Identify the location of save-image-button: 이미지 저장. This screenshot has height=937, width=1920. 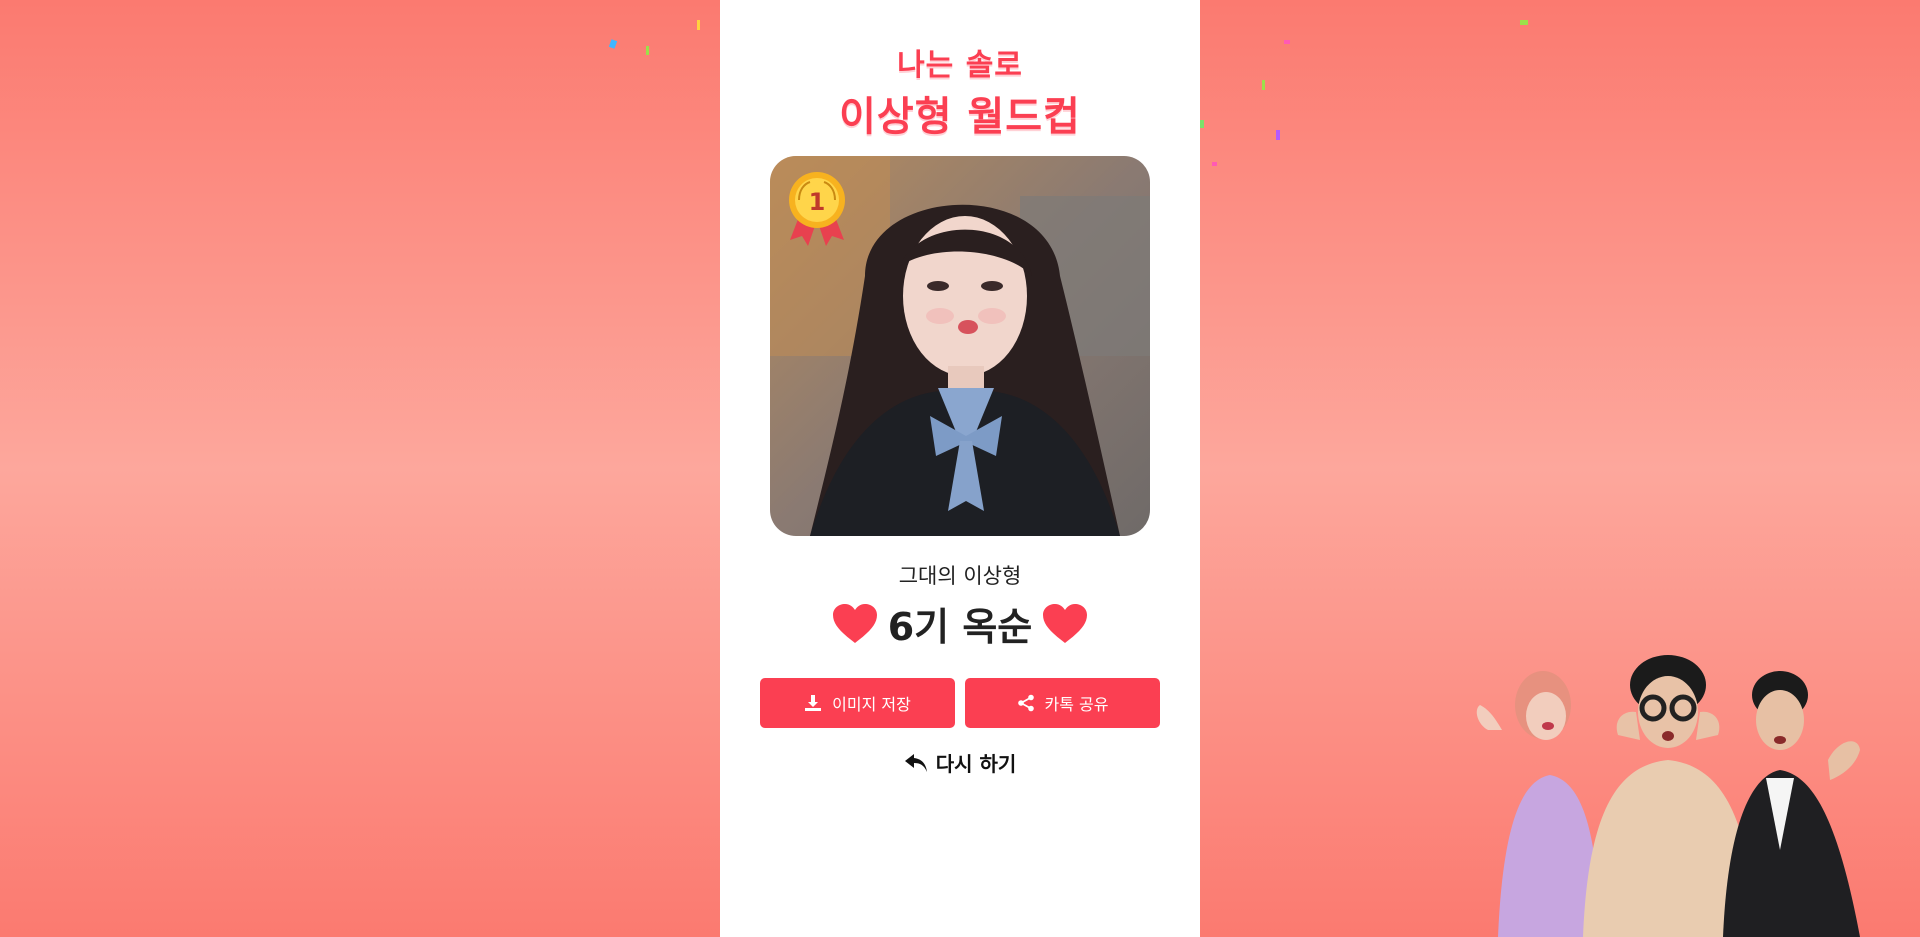
(857, 703).